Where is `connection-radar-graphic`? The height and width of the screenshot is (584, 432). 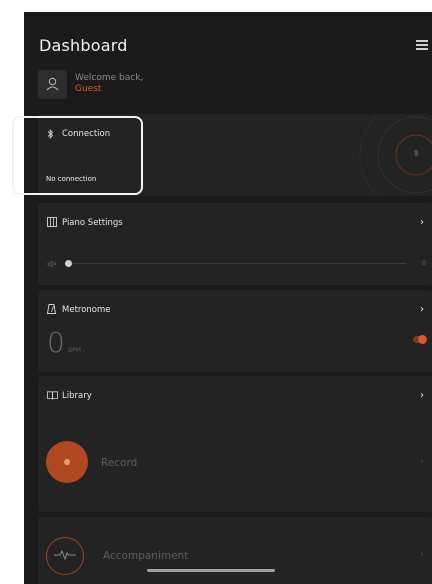
connection-radar-graphic is located at coordinates (395, 155).